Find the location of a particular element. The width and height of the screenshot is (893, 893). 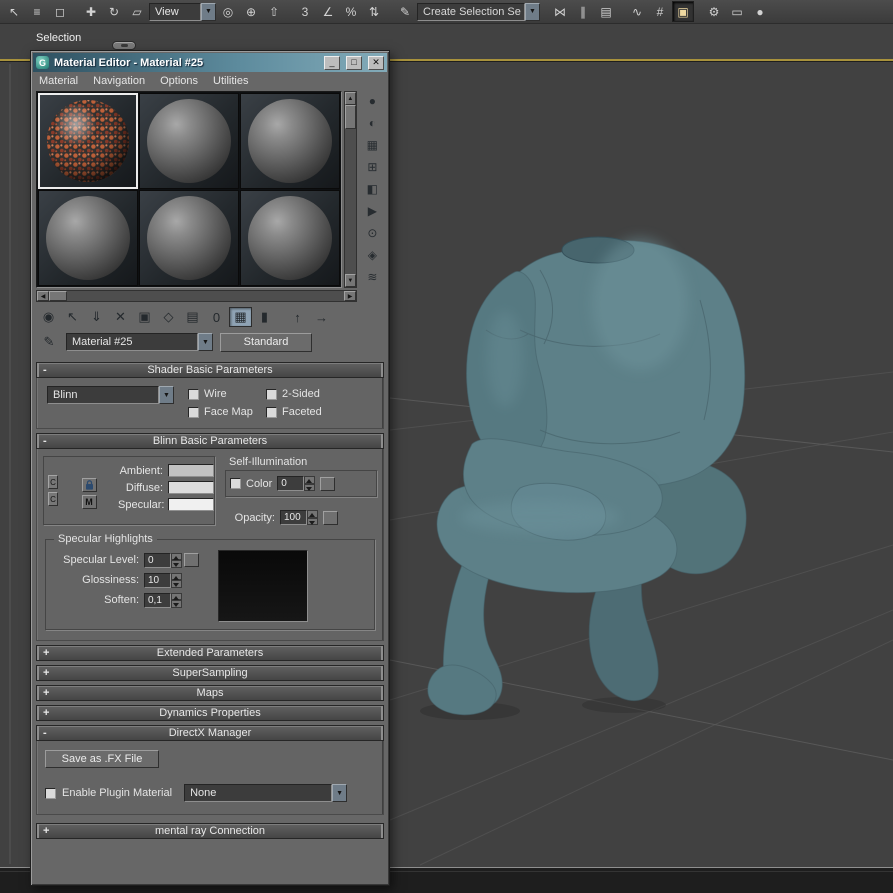

self-illum-spinner: 0 is located at coordinates (296, 483).